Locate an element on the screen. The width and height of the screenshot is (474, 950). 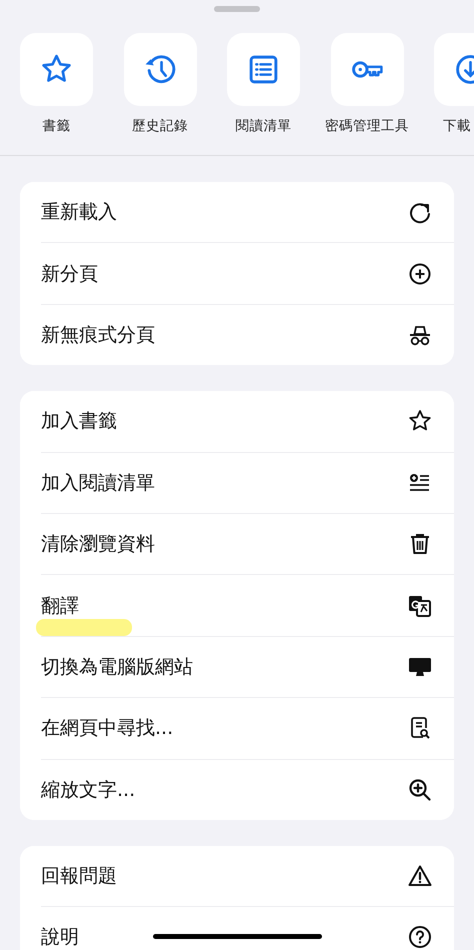
zoom-in-icon is located at coordinates (420, 790).